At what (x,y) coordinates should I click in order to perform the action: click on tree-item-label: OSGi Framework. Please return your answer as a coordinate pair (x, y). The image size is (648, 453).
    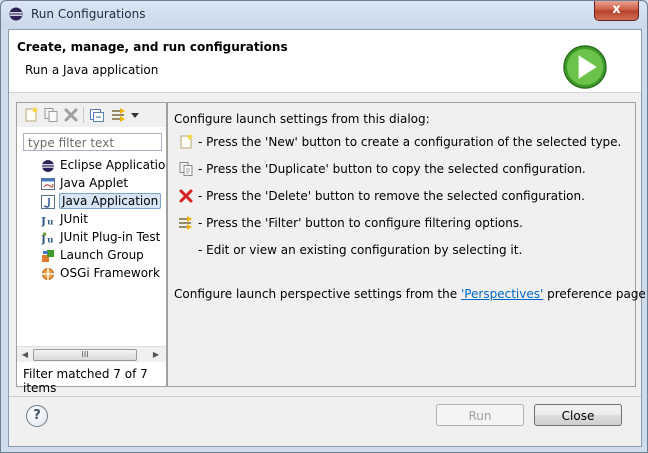
    Looking at the image, I should click on (110, 273).